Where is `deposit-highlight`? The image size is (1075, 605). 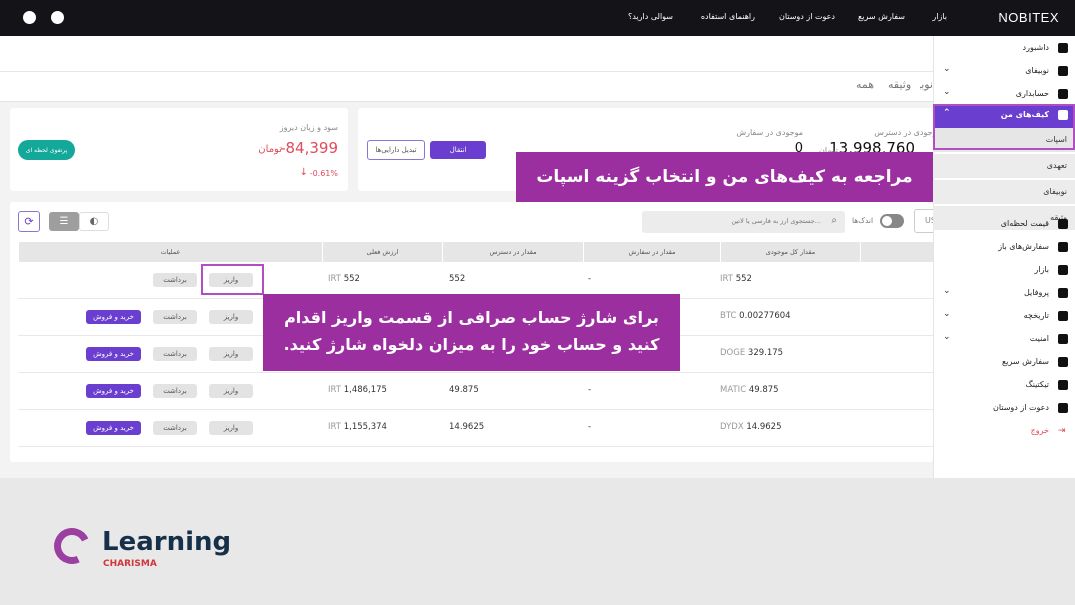 deposit-highlight is located at coordinates (232, 279).